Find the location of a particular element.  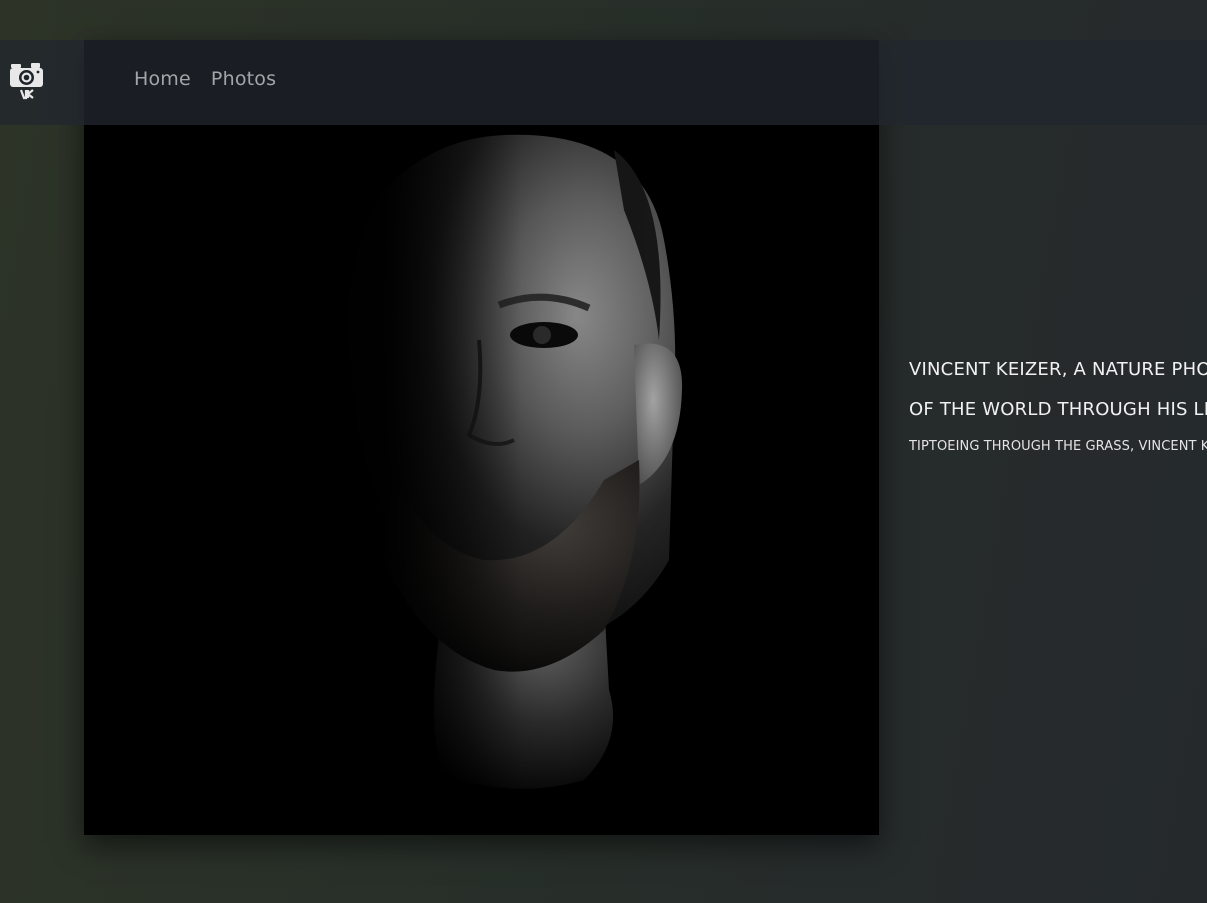

intro-headline-line-2: OF THE WORLD THROUGH HIS LE is located at coordinates (1058, 409).